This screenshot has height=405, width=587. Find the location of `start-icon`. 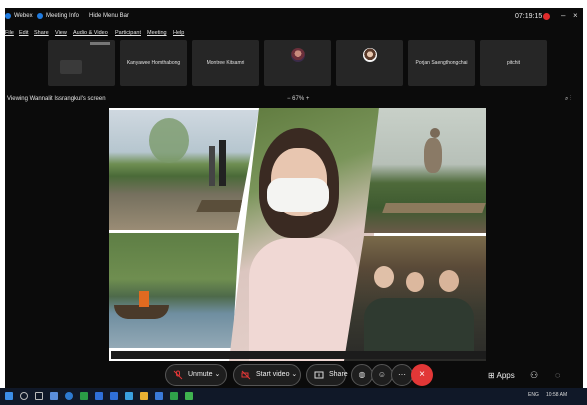

start-icon is located at coordinates (9, 396).